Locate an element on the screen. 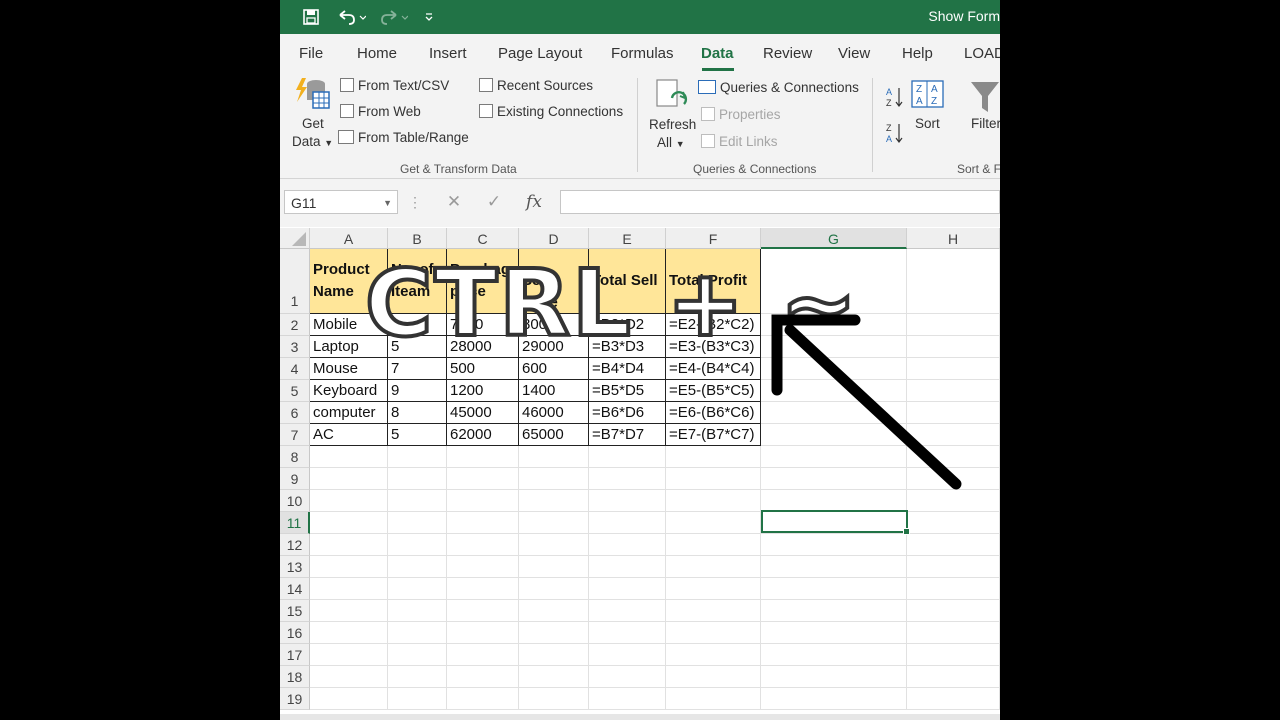  table-cell: AC is located at coordinates (349, 435).